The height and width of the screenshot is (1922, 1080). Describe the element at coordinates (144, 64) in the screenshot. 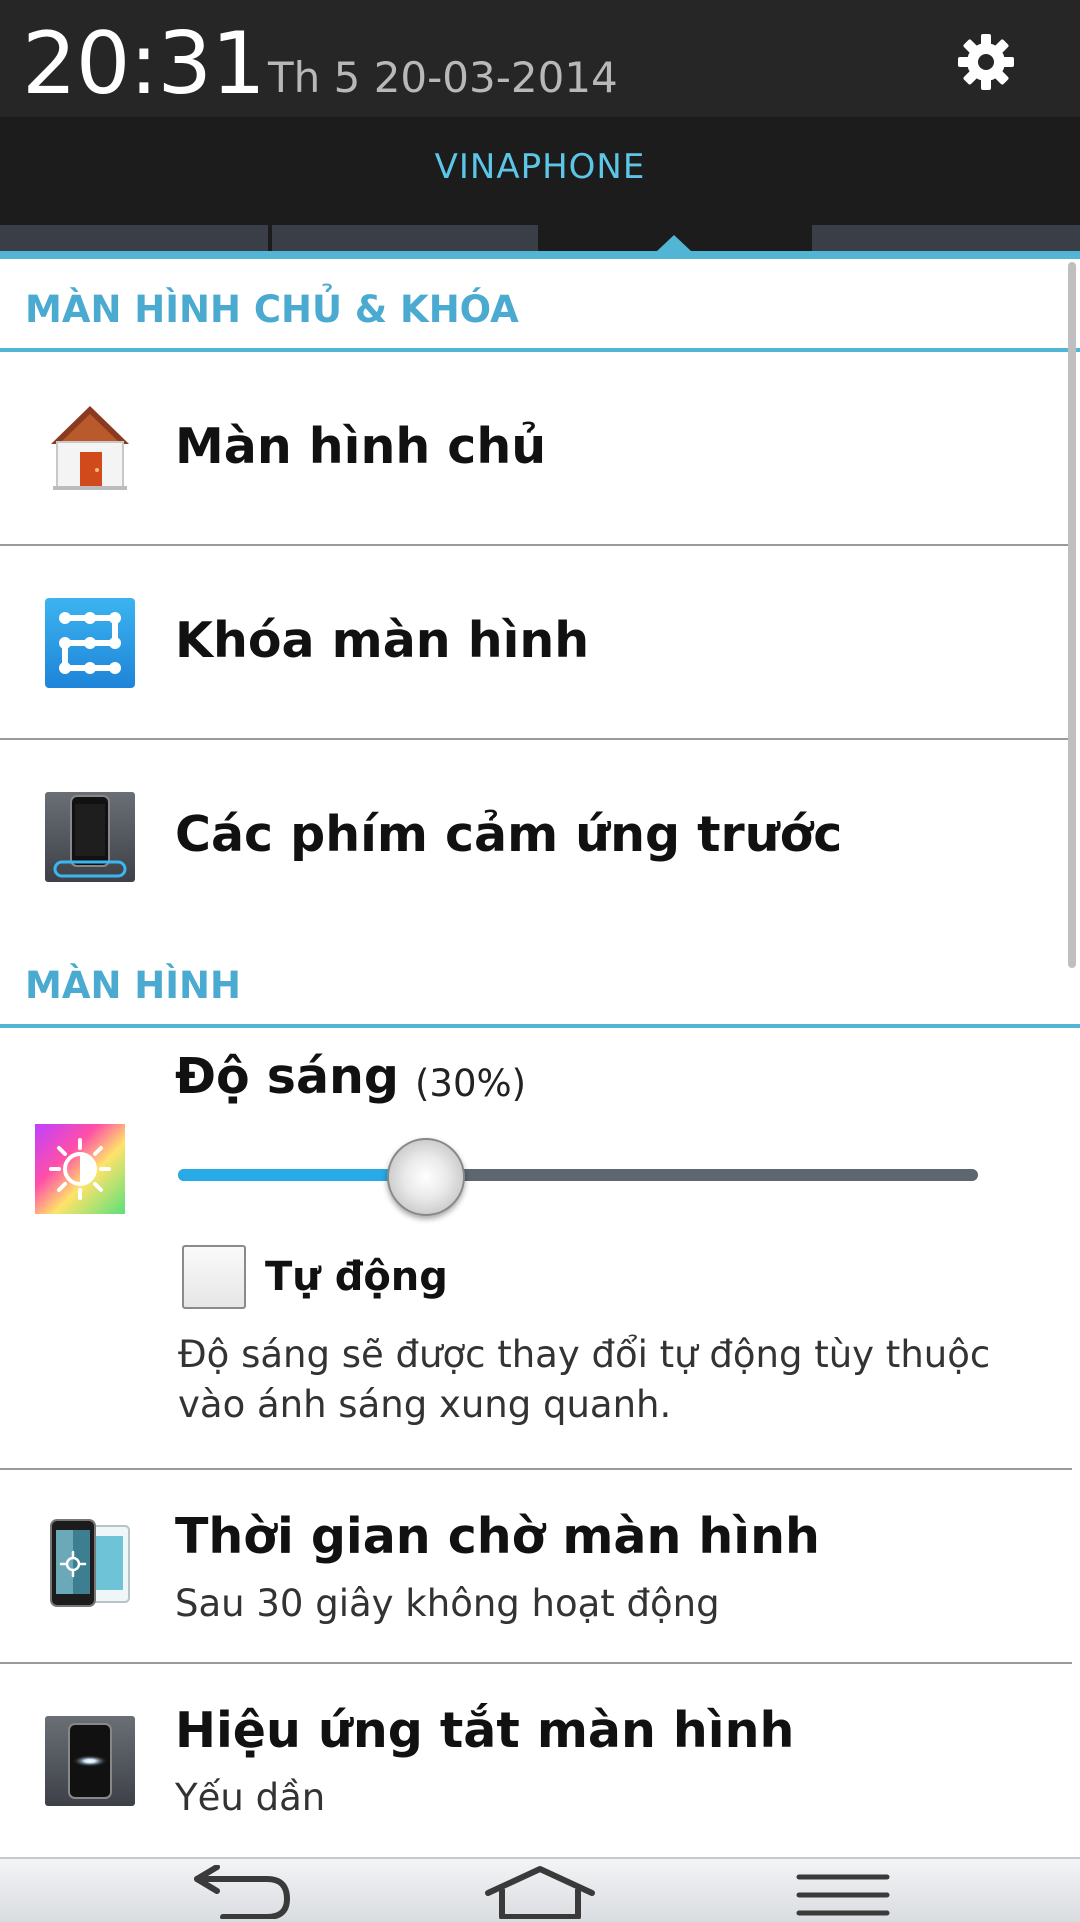

I see `clock: 20:31` at that location.